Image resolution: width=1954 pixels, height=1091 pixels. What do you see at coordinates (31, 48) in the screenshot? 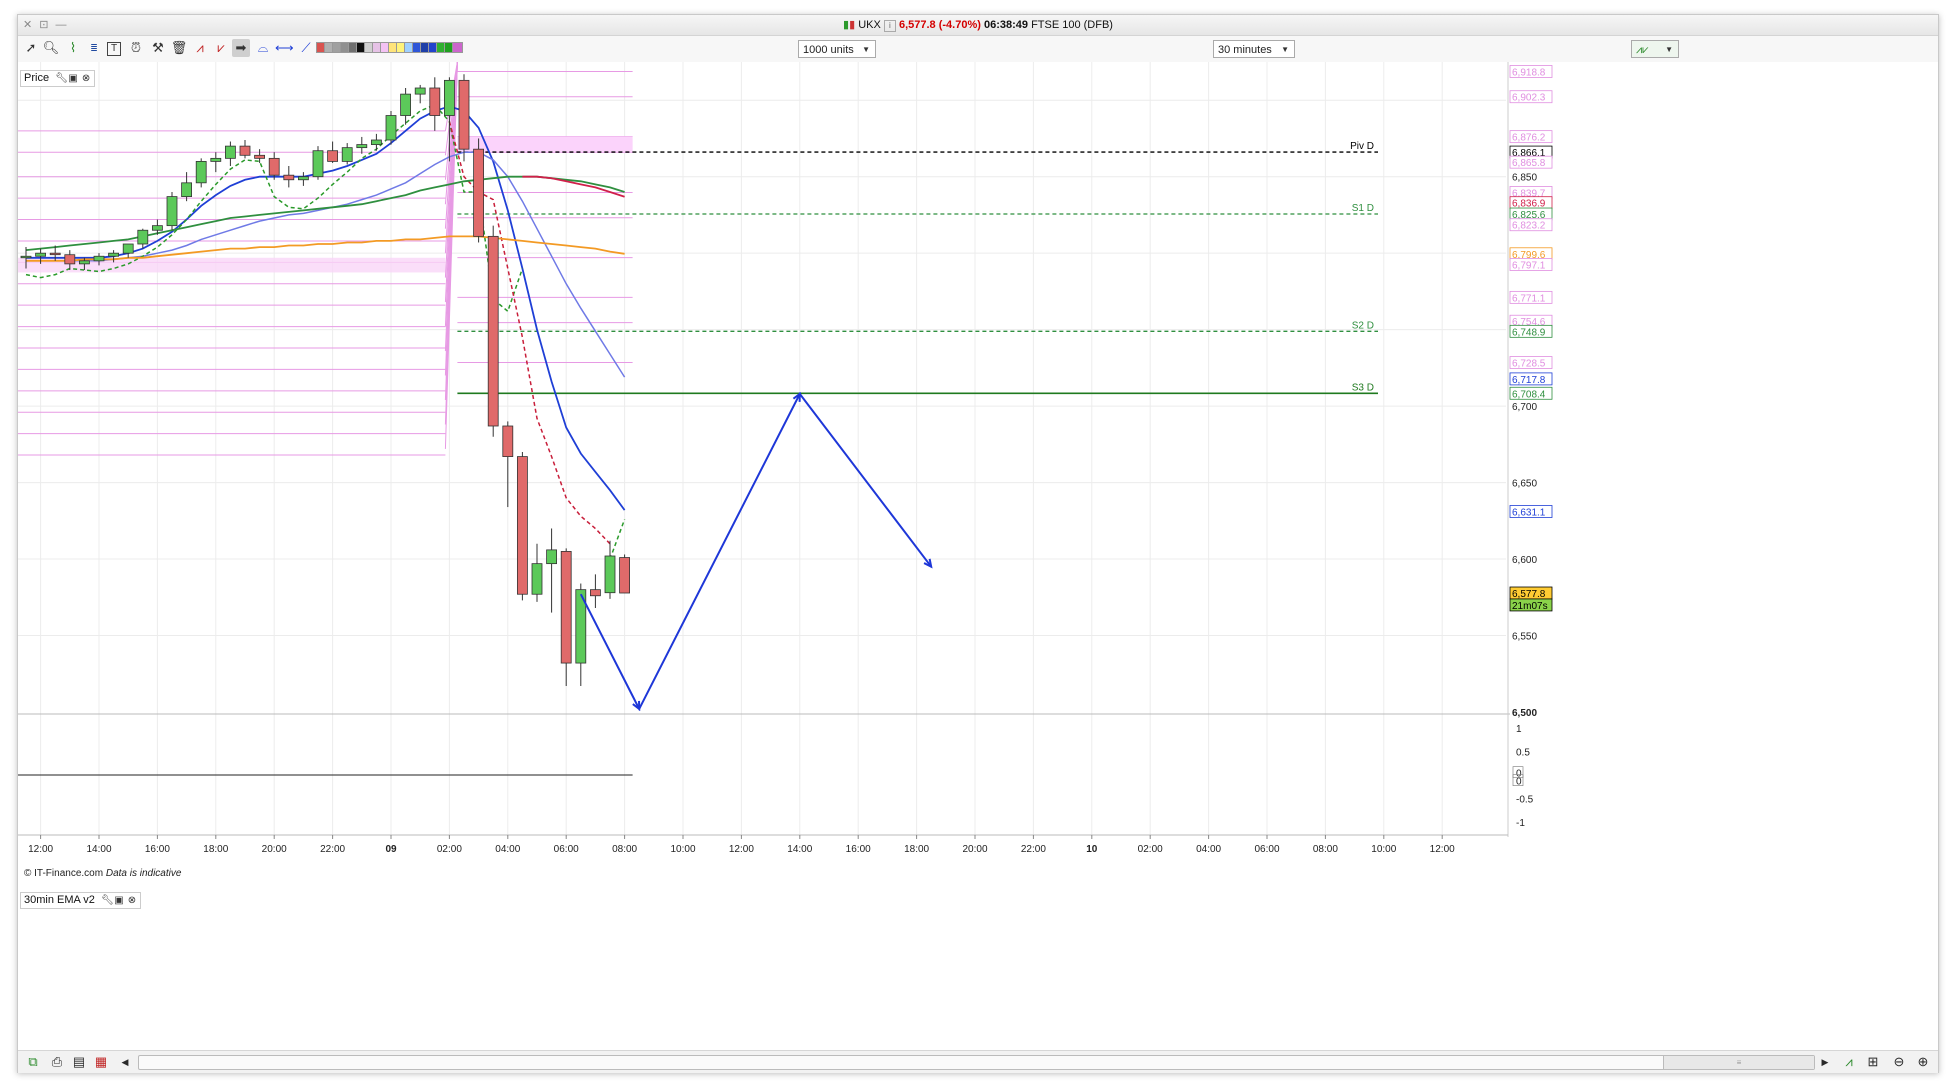
I see `pointer-icon: ➚` at bounding box center [31, 48].